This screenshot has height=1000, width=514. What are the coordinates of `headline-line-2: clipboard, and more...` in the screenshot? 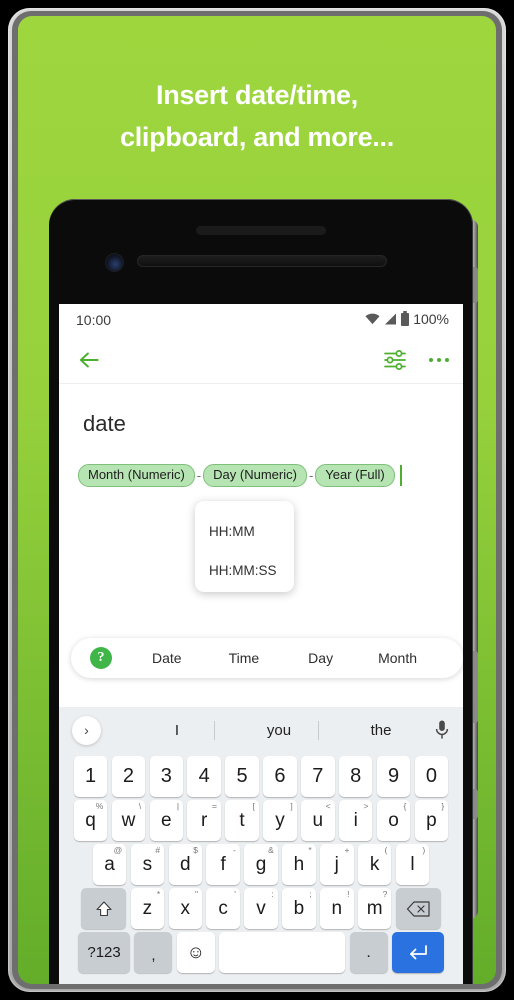 It's located at (257, 137).